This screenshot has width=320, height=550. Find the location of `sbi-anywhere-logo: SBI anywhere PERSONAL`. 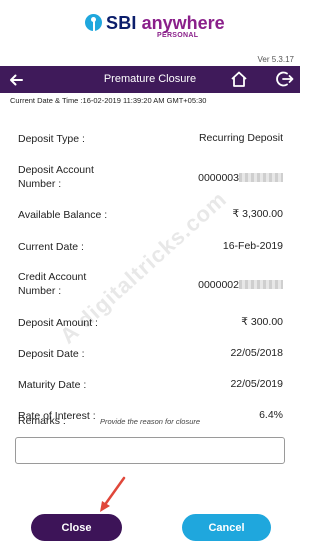

sbi-anywhere-logo: SBI anywhere PERSONAL is located at coordinates (155, 26).